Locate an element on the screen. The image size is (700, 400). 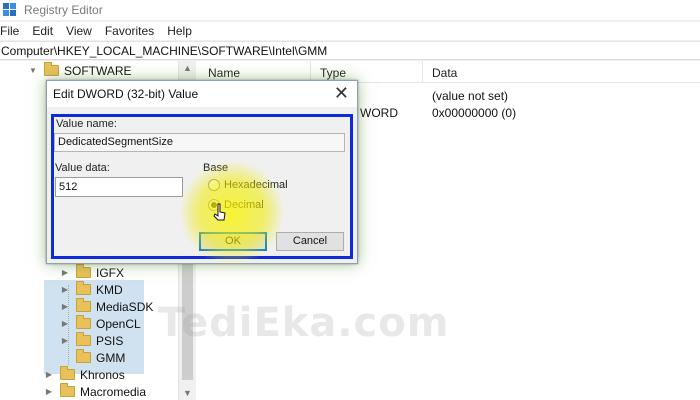
menu-help: Help is located at coordinates (179, 31).